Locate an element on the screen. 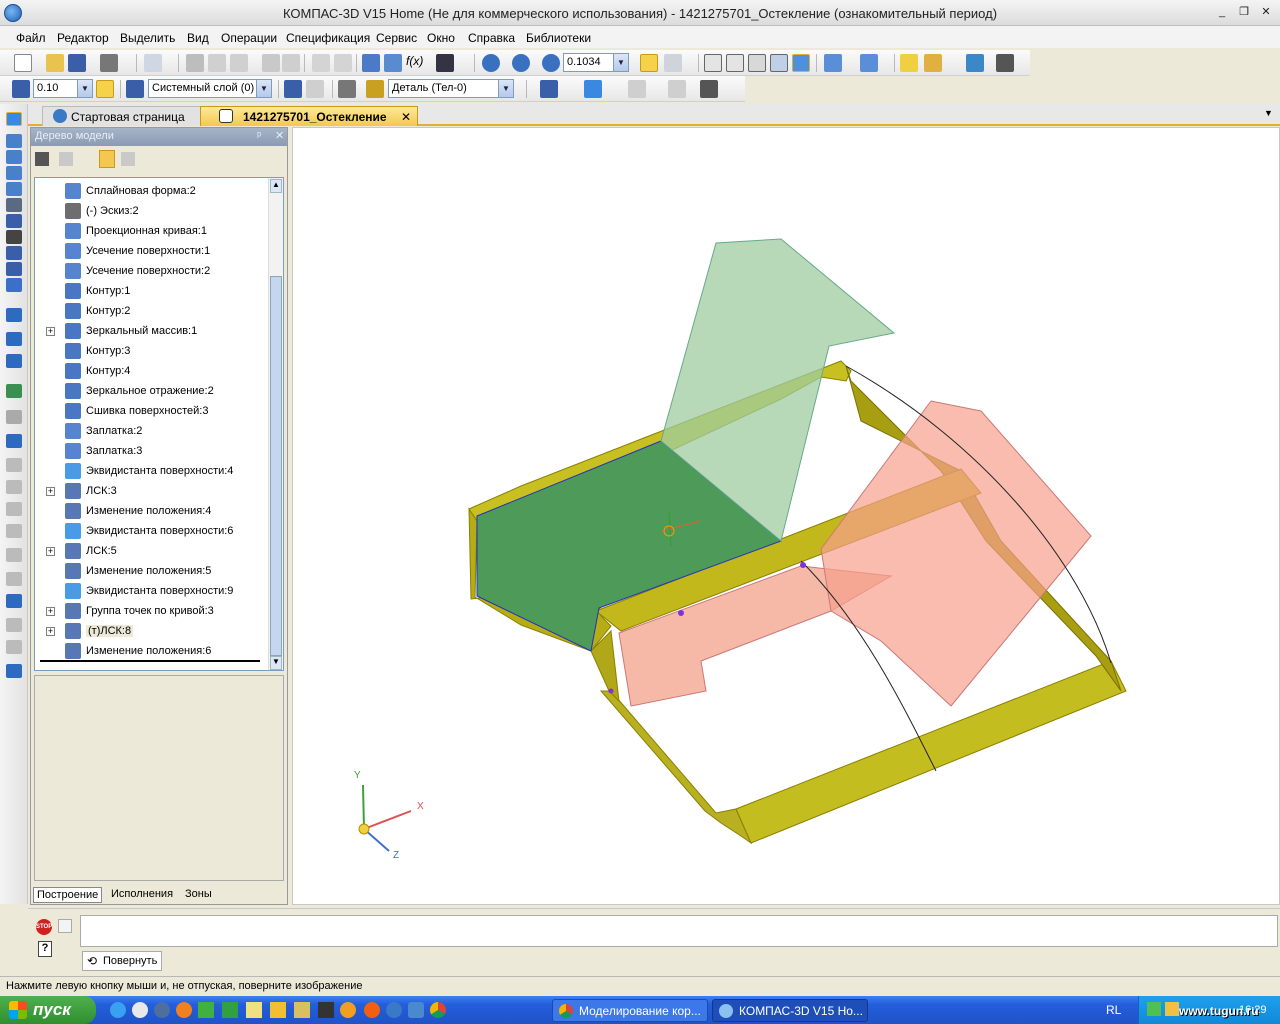  cut-icon is located at coordinates (195, 63).